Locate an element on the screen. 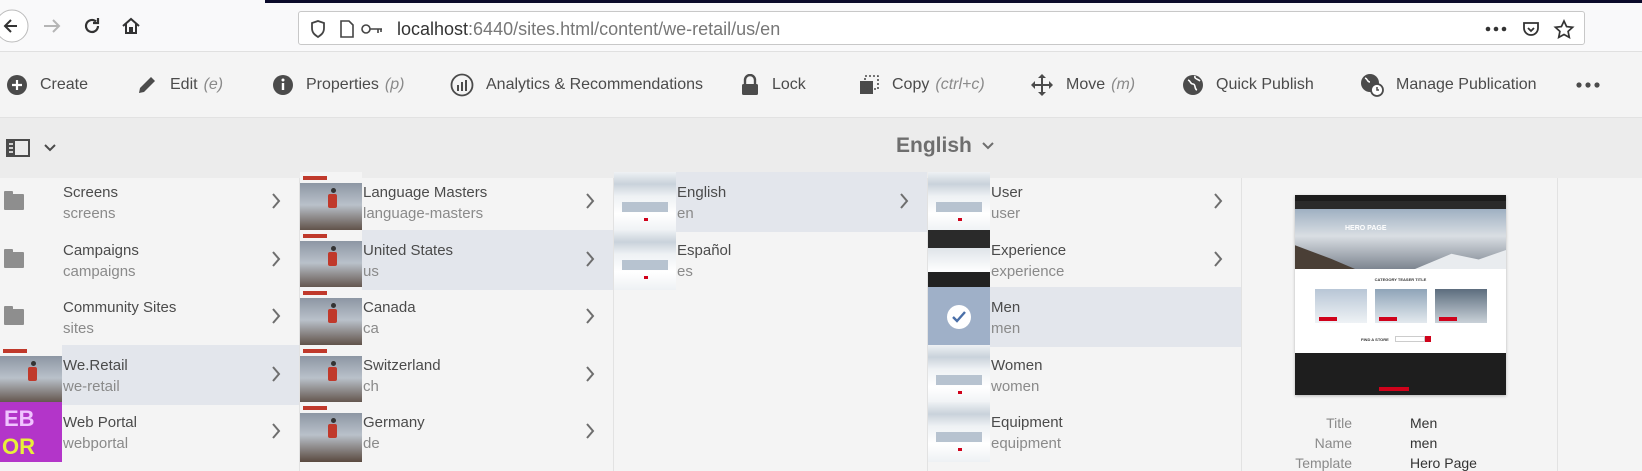  meta-key: Template is located at coordinates (1323, 463).